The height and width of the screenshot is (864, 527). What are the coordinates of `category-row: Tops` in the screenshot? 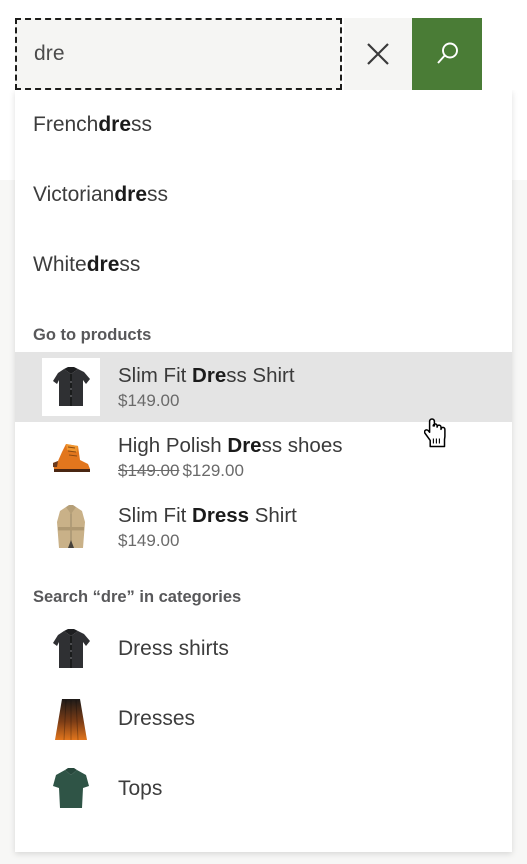 It's located at (263, 789).